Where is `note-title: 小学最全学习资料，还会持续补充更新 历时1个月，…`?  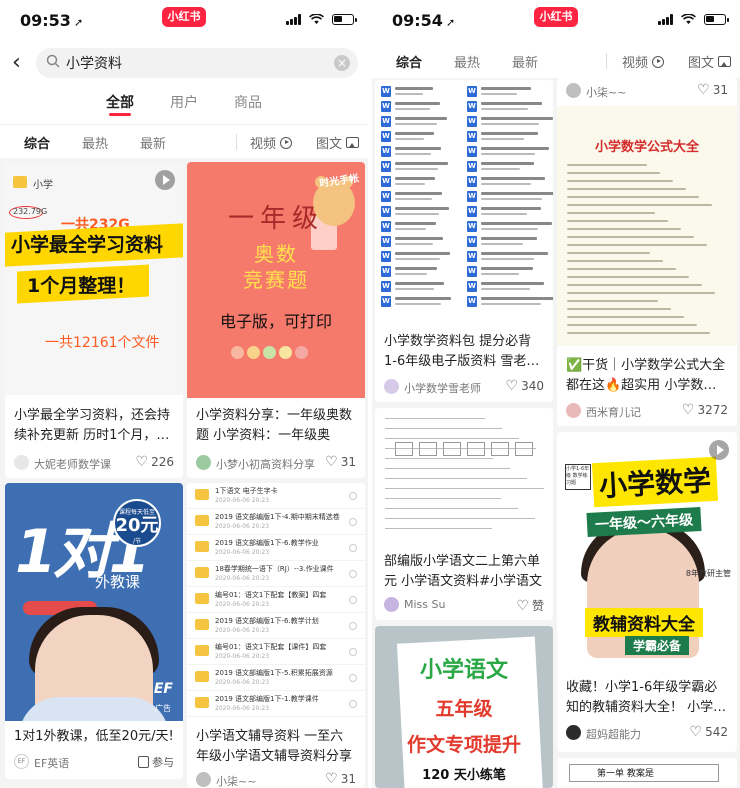 note-title: 小学最全学习资料，还会持续补充更新 历时1个月，… is located at coordinates (92, 425).